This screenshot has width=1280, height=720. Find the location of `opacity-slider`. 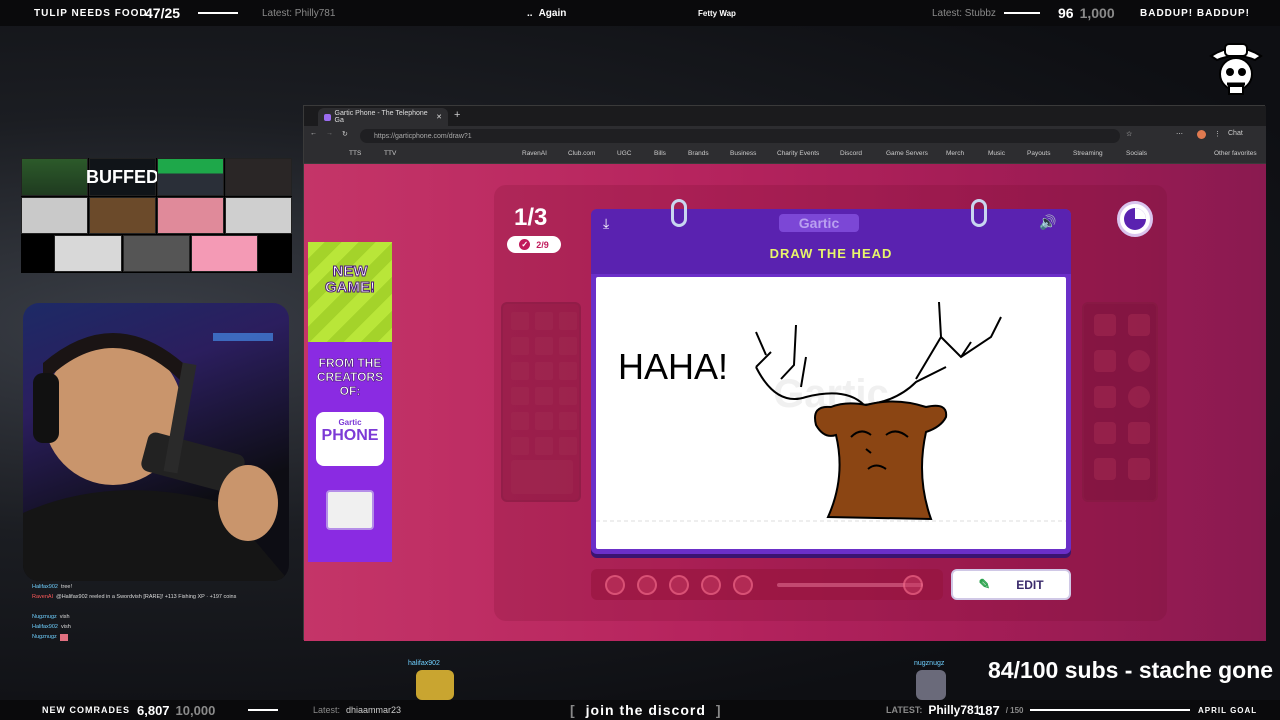

opacity-slider is located at coordinates (850, 585).